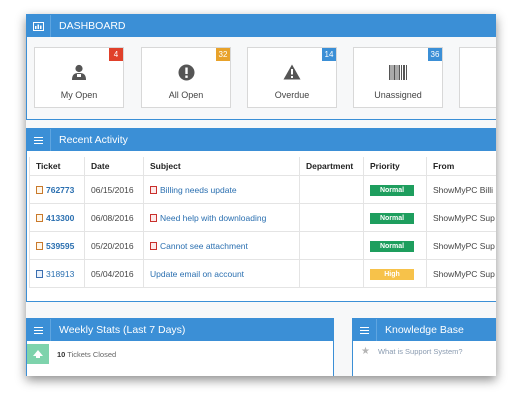  What do you see at coordinates (261, 26) in the screenshot?
I see `dashboard-header: DASHBOARD` at bounding box center [261, 26].